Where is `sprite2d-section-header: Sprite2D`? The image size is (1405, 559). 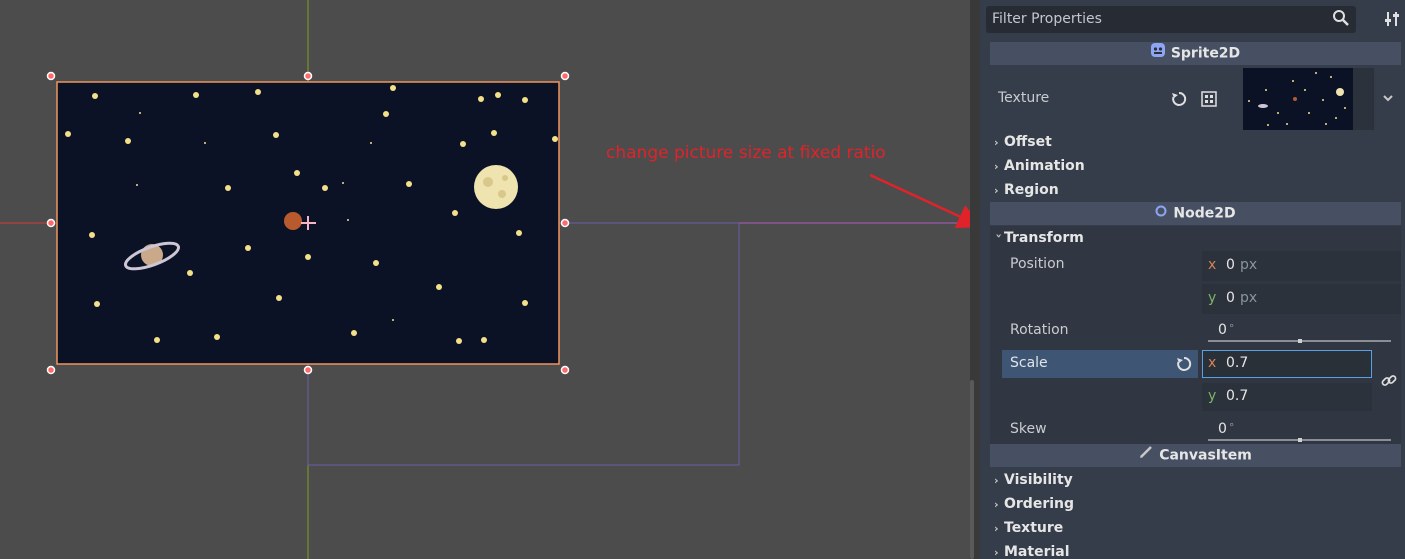 sprite2d-section-header: Sprite2D is located at coordinates (1195, 53).